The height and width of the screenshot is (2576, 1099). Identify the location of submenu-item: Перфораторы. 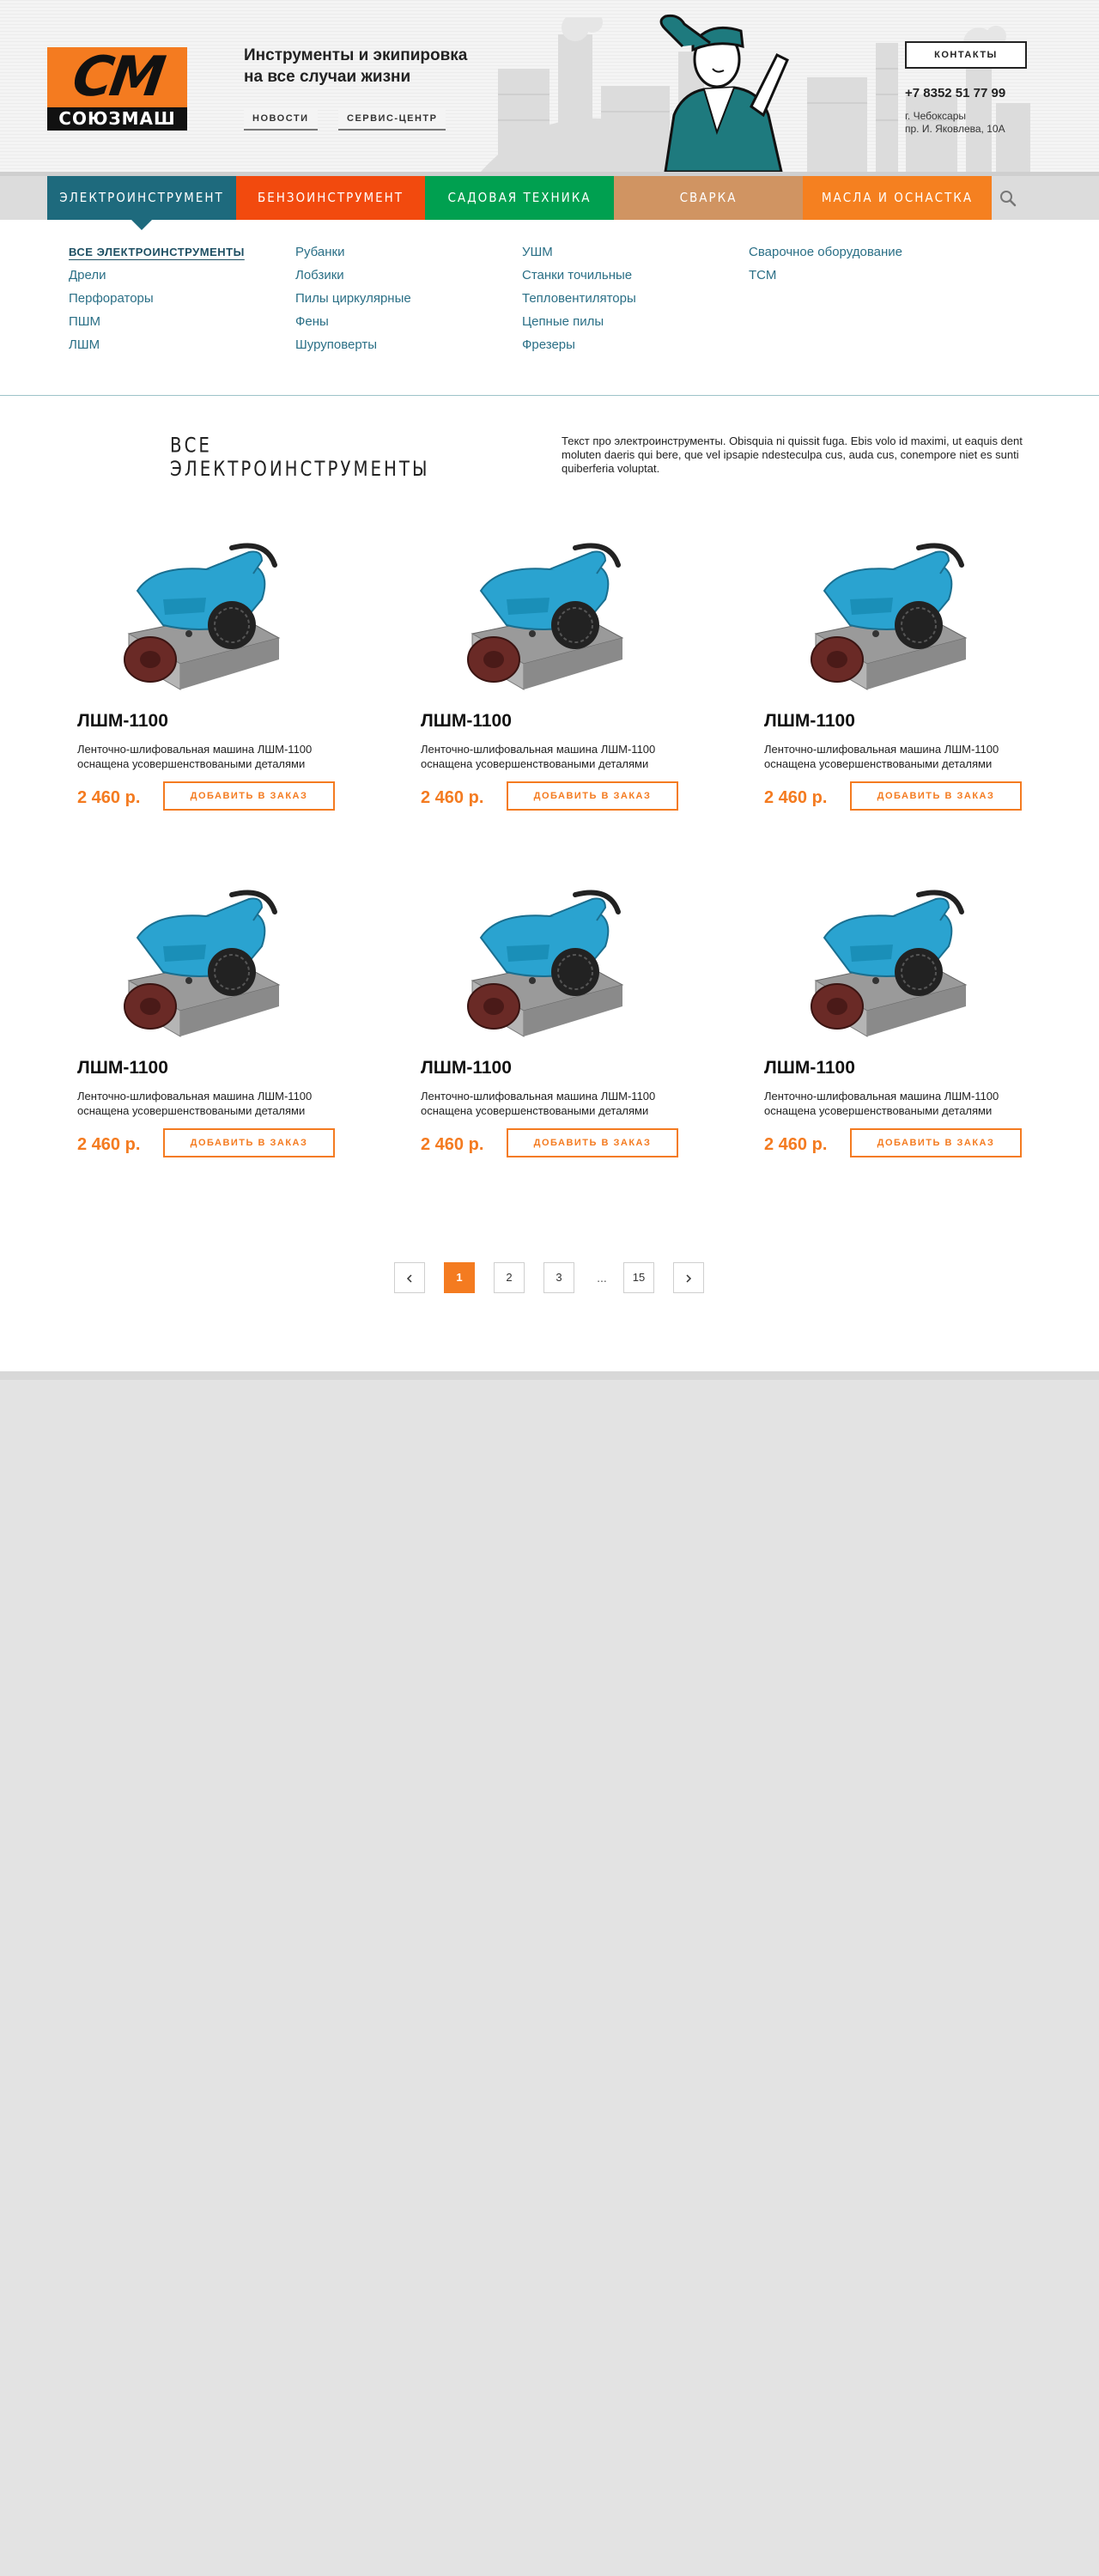
(180, 298).